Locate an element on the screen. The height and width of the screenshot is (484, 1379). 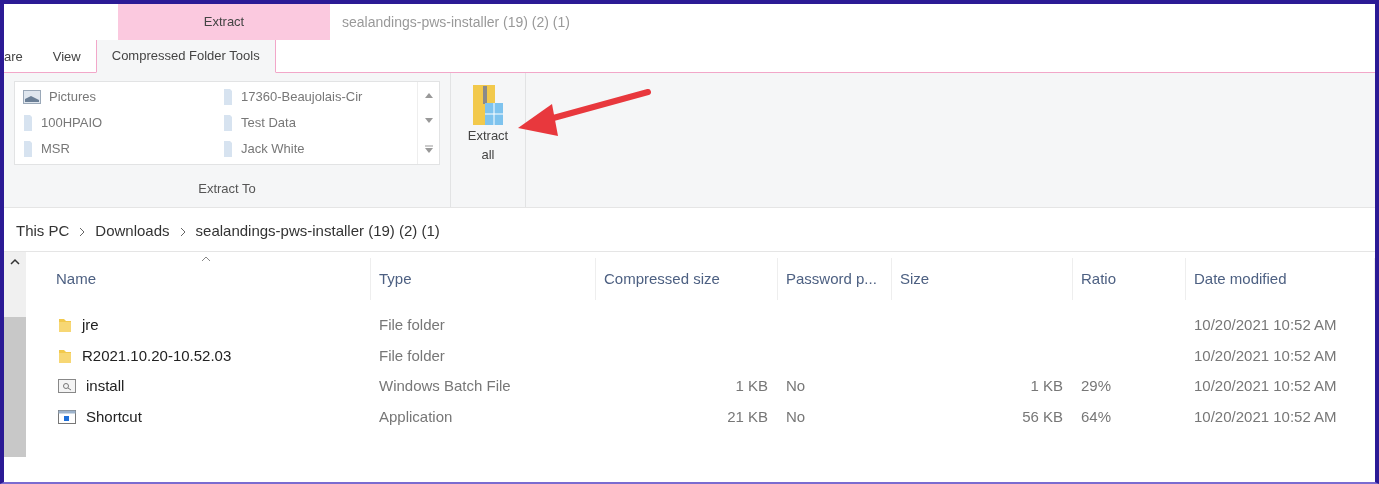
column-header: Type is located at coordinates (483, 279).